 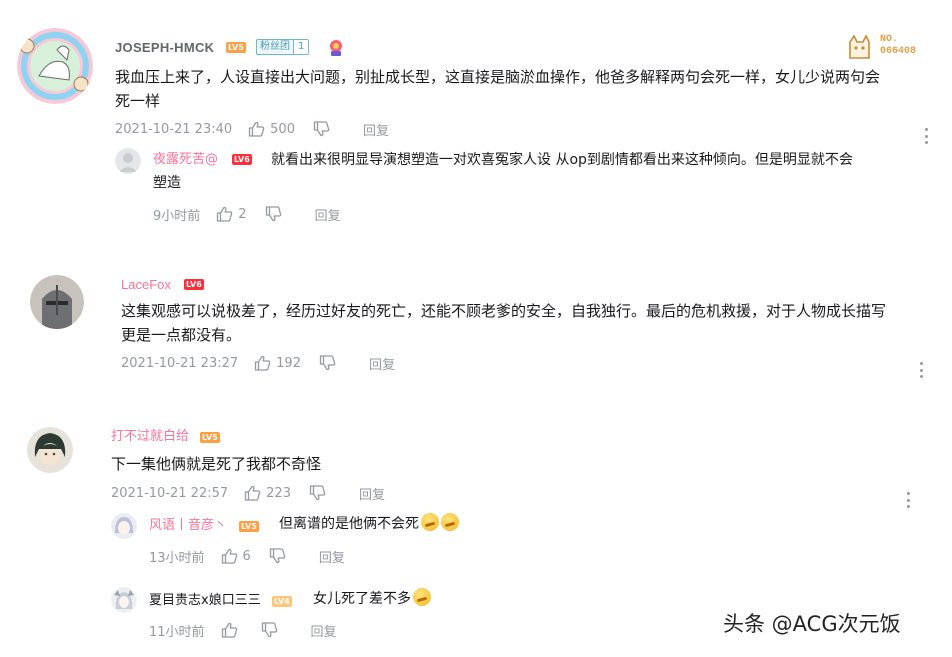 I want to click on like-button: 223, so click(x=267, y=493).